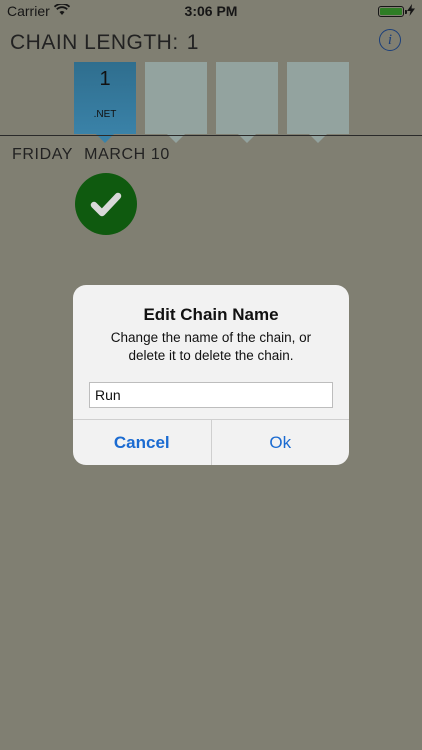  I want to click on date-month-day: MARCH 10, so click(127, 154).